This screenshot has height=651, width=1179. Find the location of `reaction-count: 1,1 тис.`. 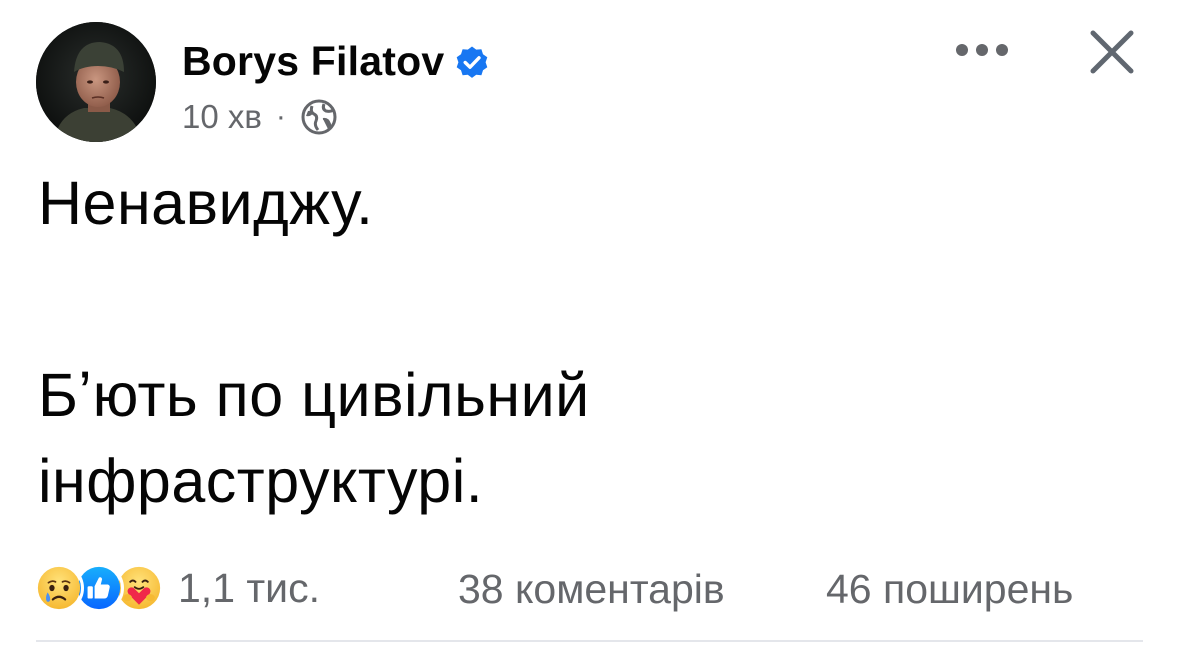

reaction-count: 1,1 тис. is located at coordinates (249, 588).